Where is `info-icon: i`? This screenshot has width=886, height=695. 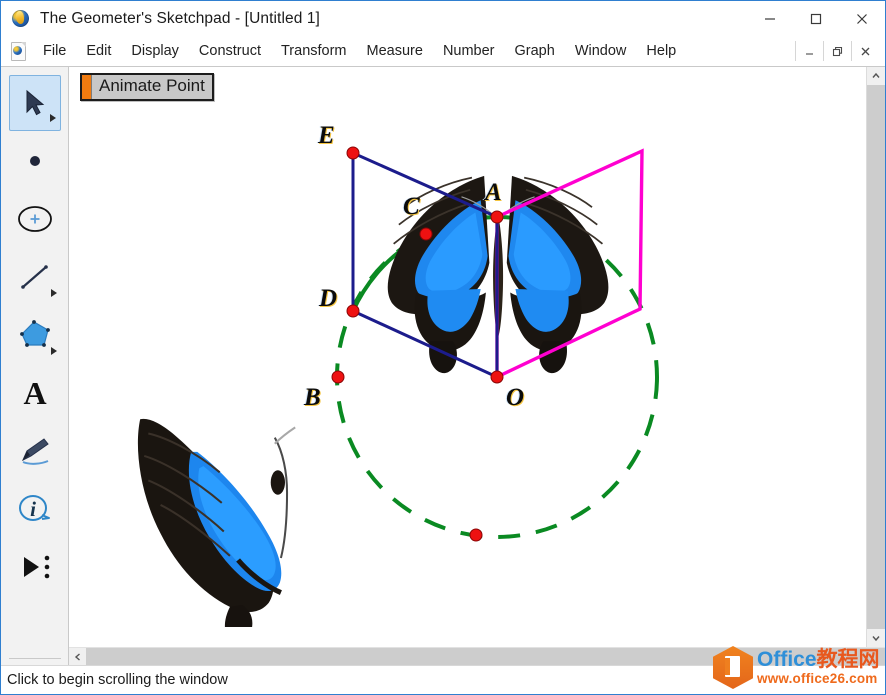 info-icon: i is located at coordinates (34, 508).